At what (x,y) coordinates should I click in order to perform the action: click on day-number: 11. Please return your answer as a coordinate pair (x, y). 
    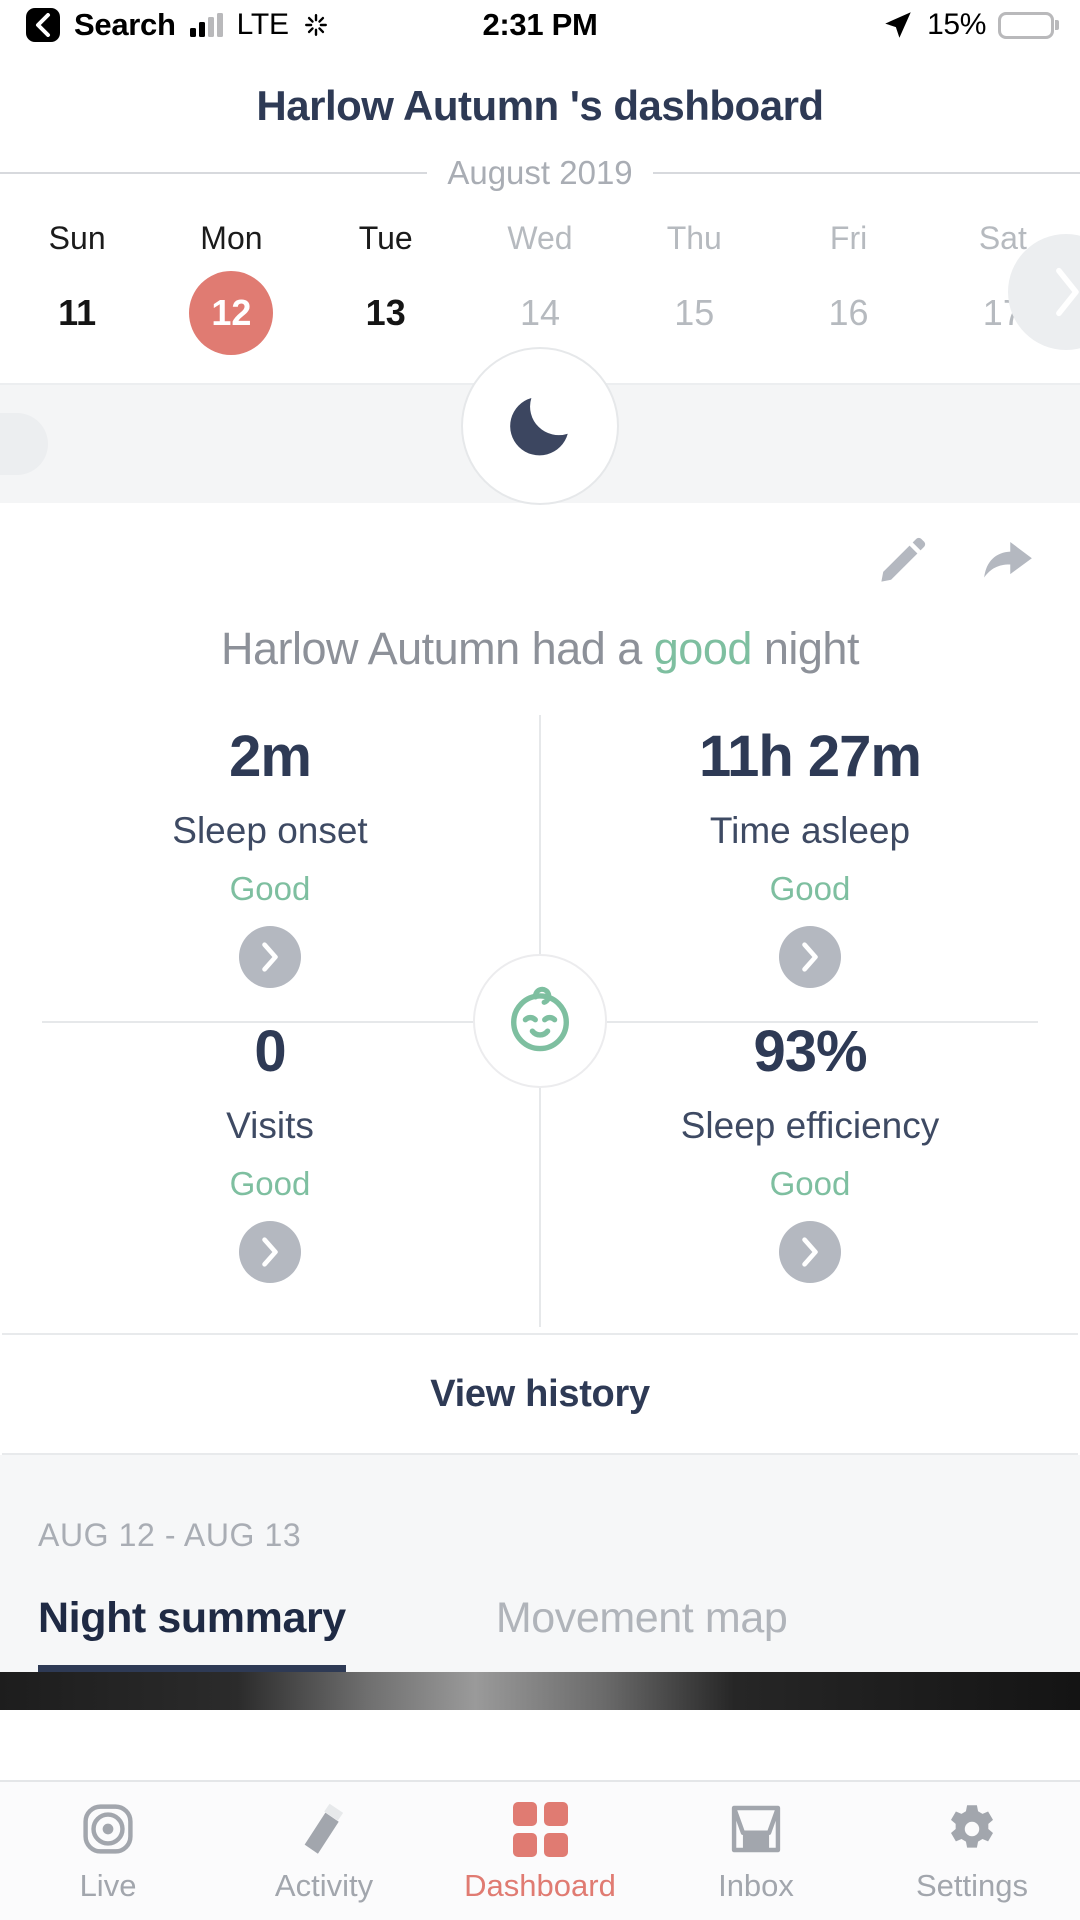
    Looking at the image, I should click on (77, 312).